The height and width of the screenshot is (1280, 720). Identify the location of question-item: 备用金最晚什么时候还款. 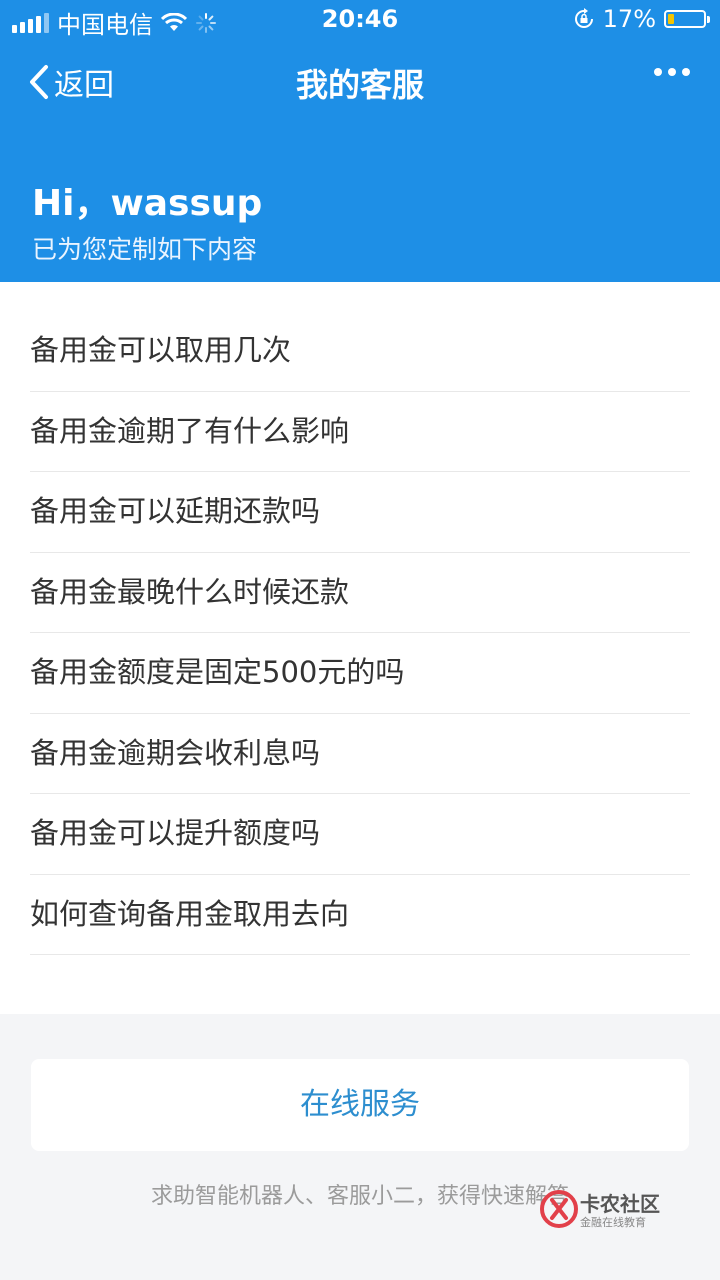
(360, 593).